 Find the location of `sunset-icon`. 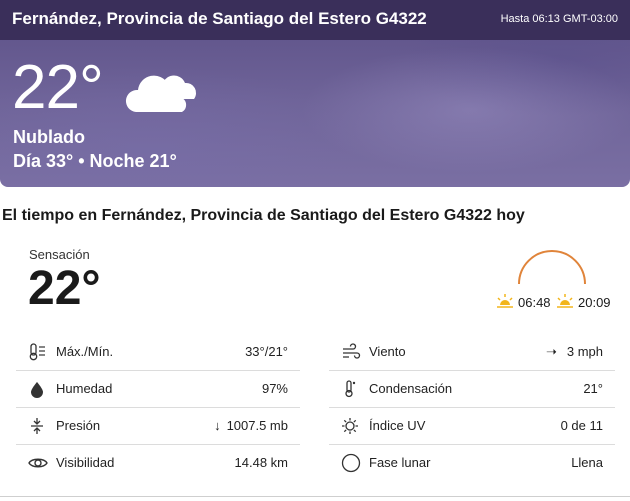

sunset-icon is located at coordinates (565, 301).